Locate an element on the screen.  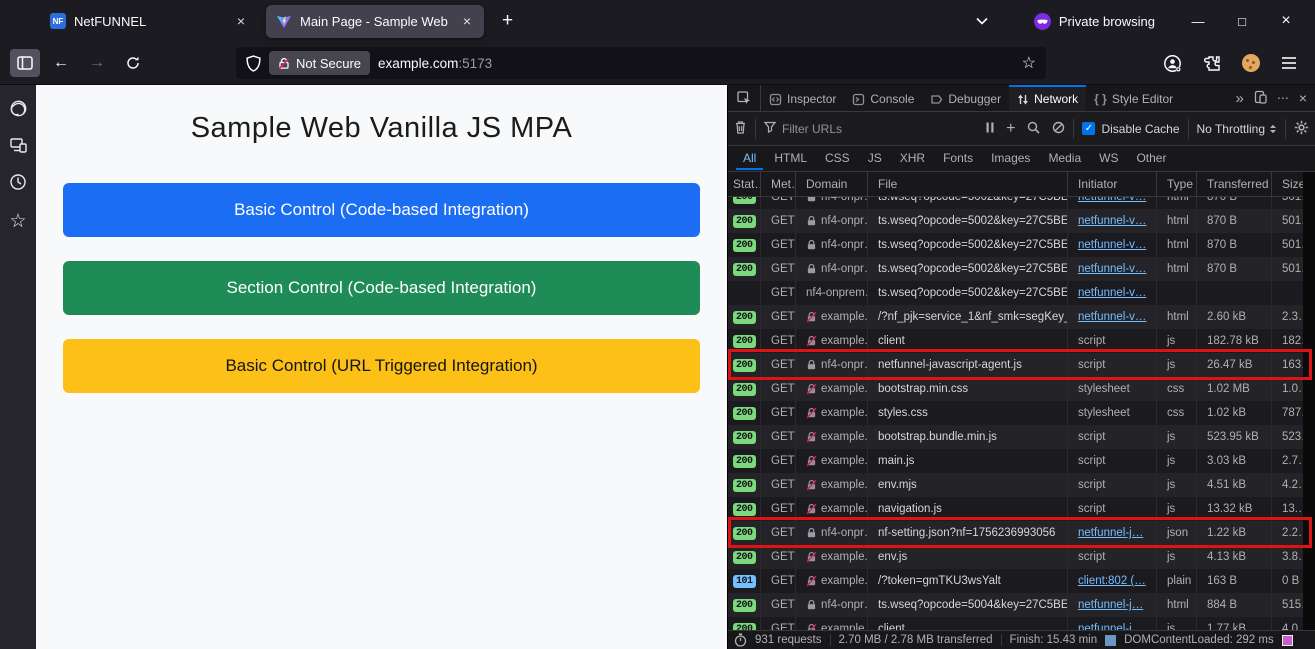
vertical-scrollbar is located at coordinates (1309, 401).